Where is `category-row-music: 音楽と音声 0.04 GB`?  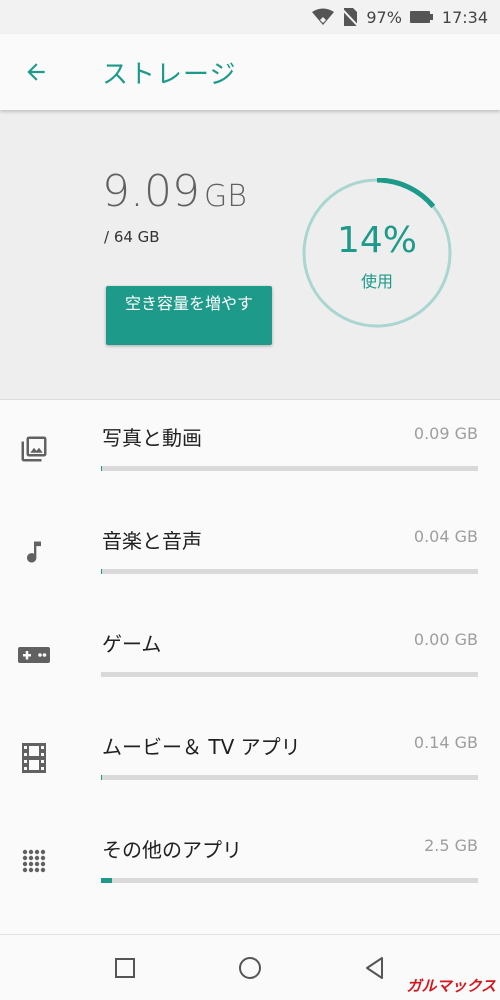
category-row-music: 音楽と音声 0.04 GB is located at coordinates (250, 554).